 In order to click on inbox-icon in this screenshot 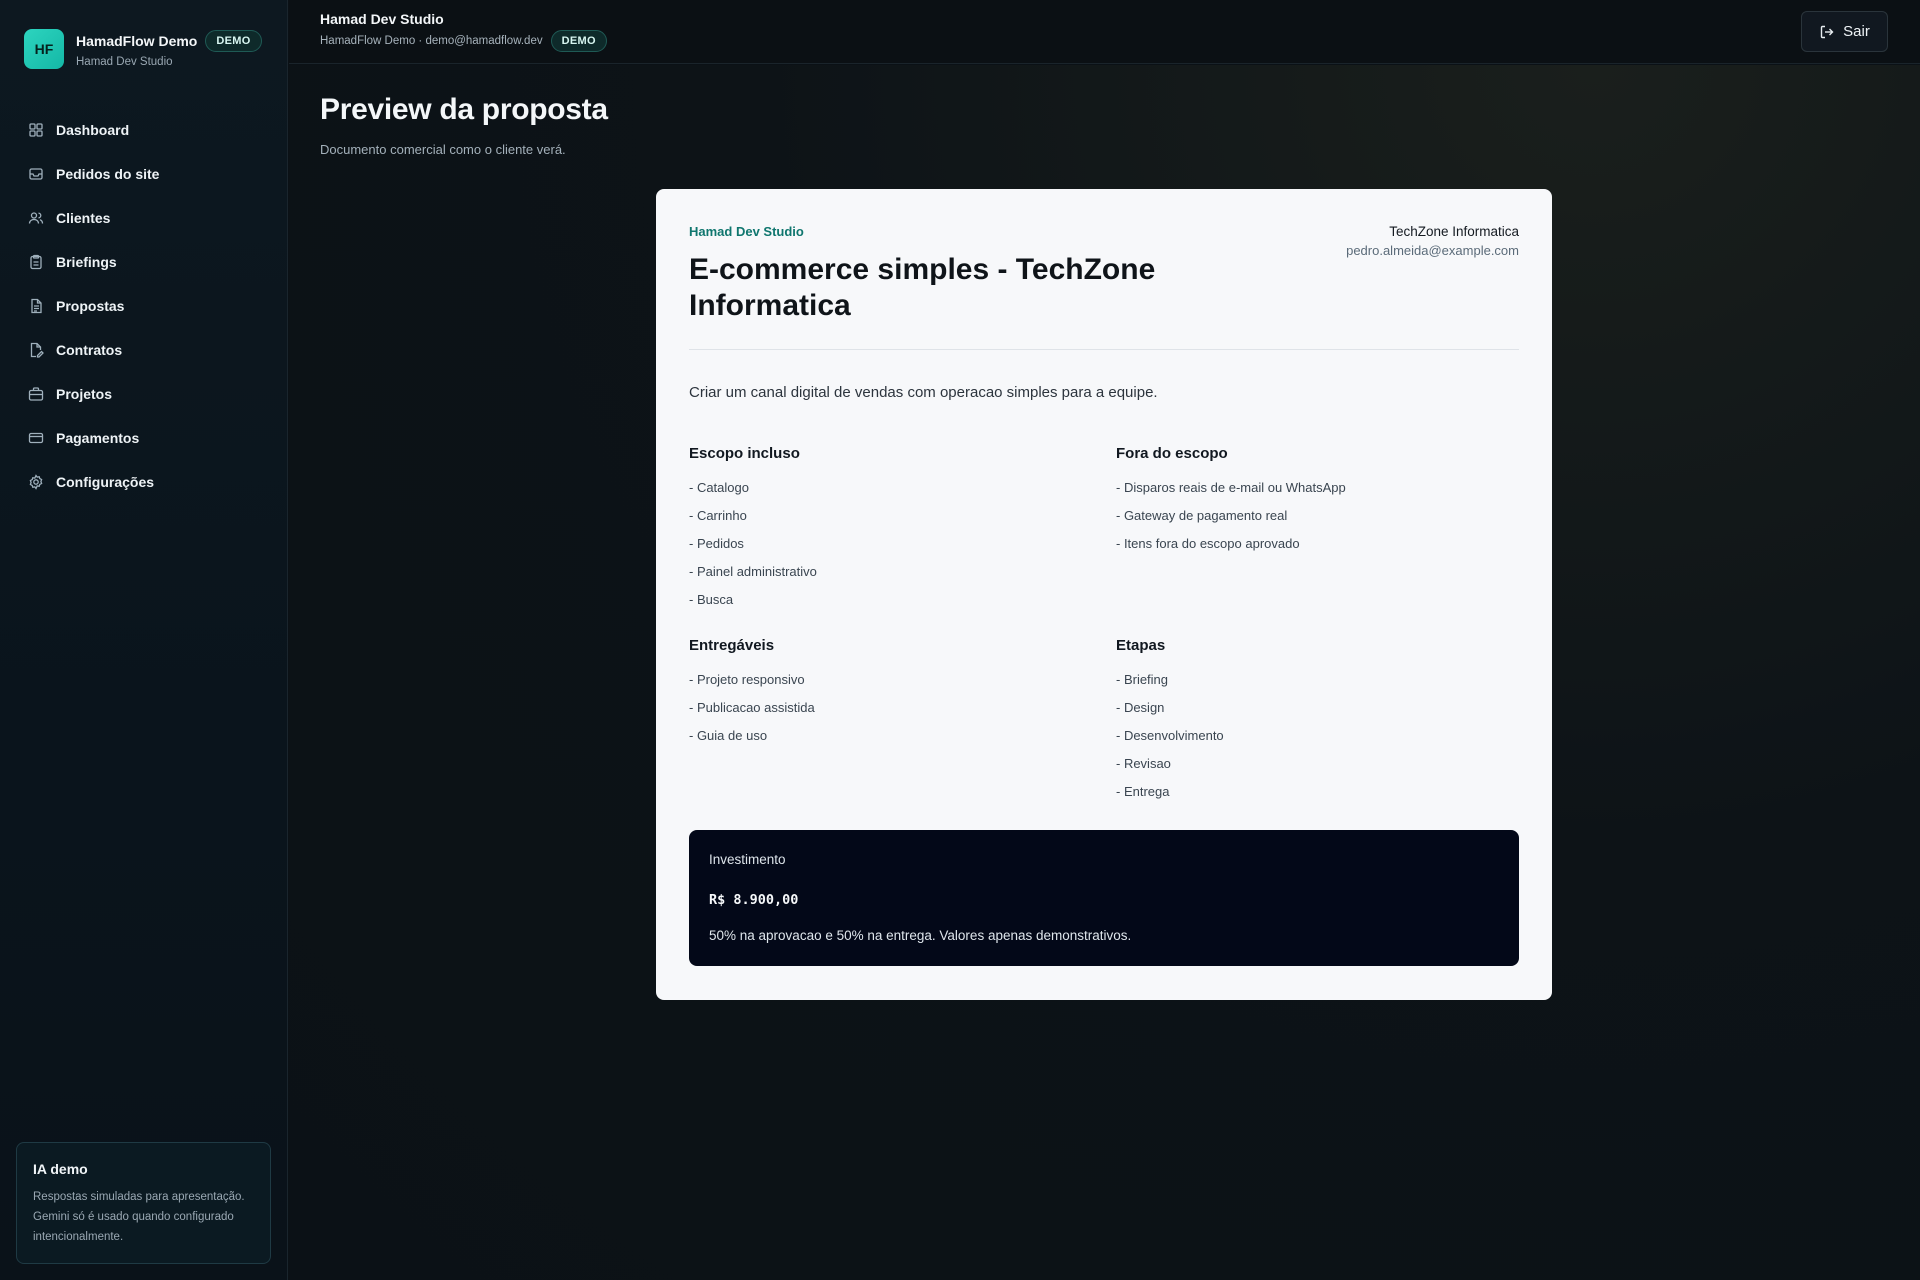, I will do `click(36, 174)`.